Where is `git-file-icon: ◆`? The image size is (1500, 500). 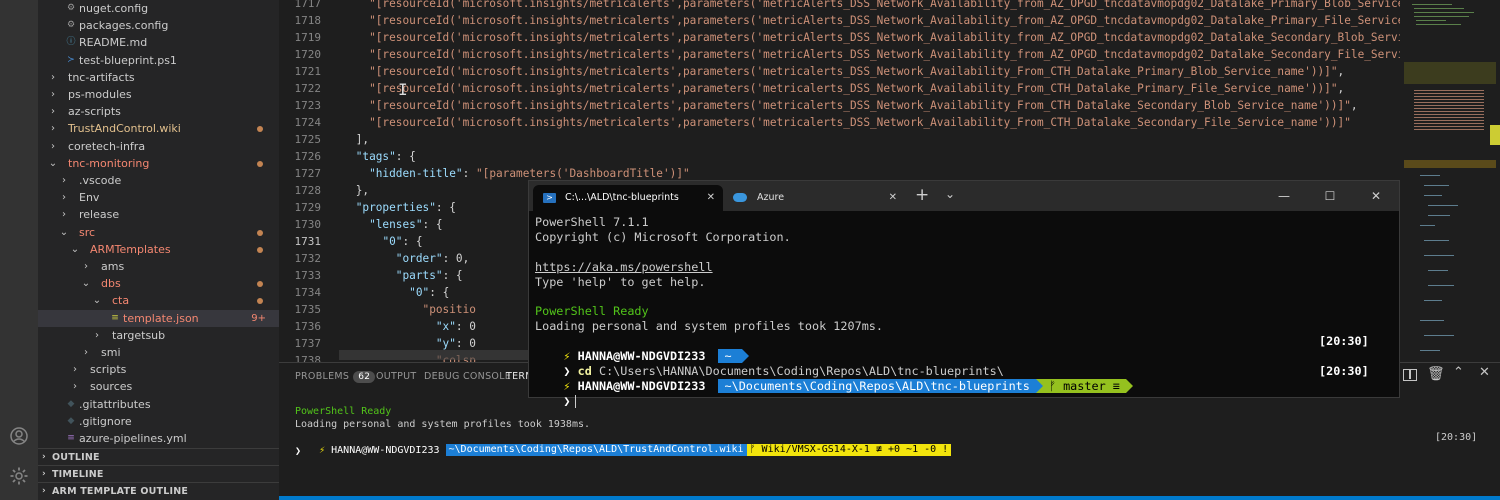
git-file-icon: ◆ is located at coordinates (71, 420).